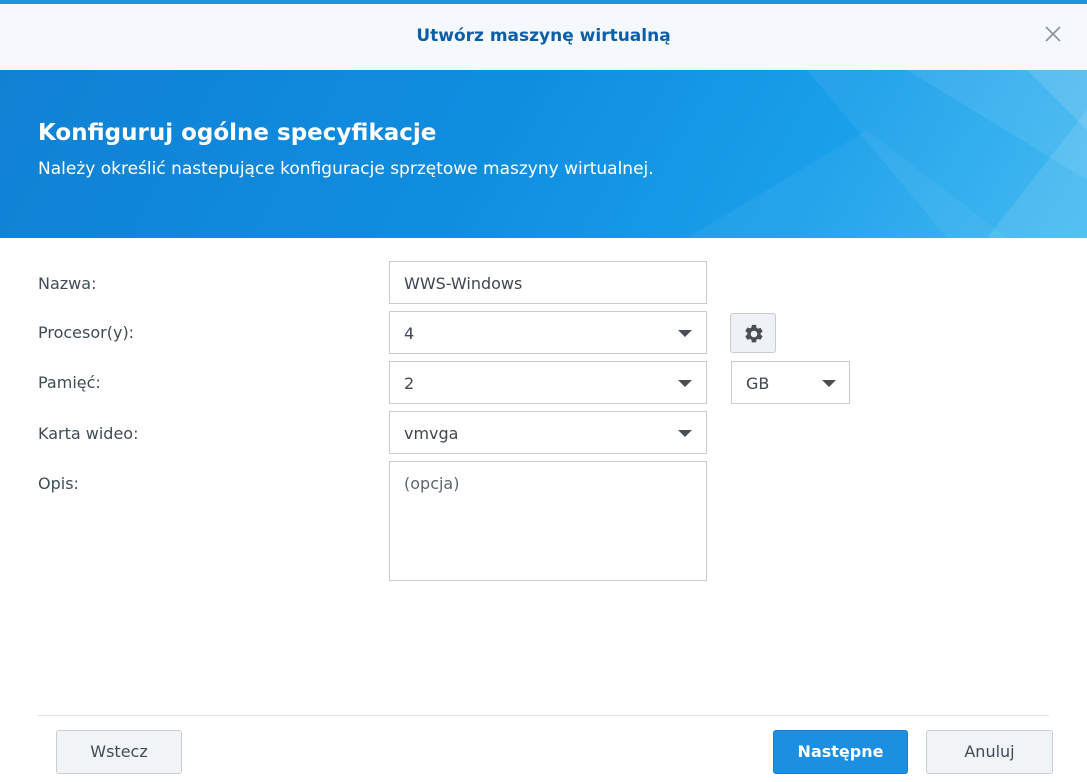 The width and height of the screenshot is (1087, 782). What do you see at coordinates (69, 382) in the screenshot?
I see `memory-label: Pamięć:` at bounding box center [69, 382].